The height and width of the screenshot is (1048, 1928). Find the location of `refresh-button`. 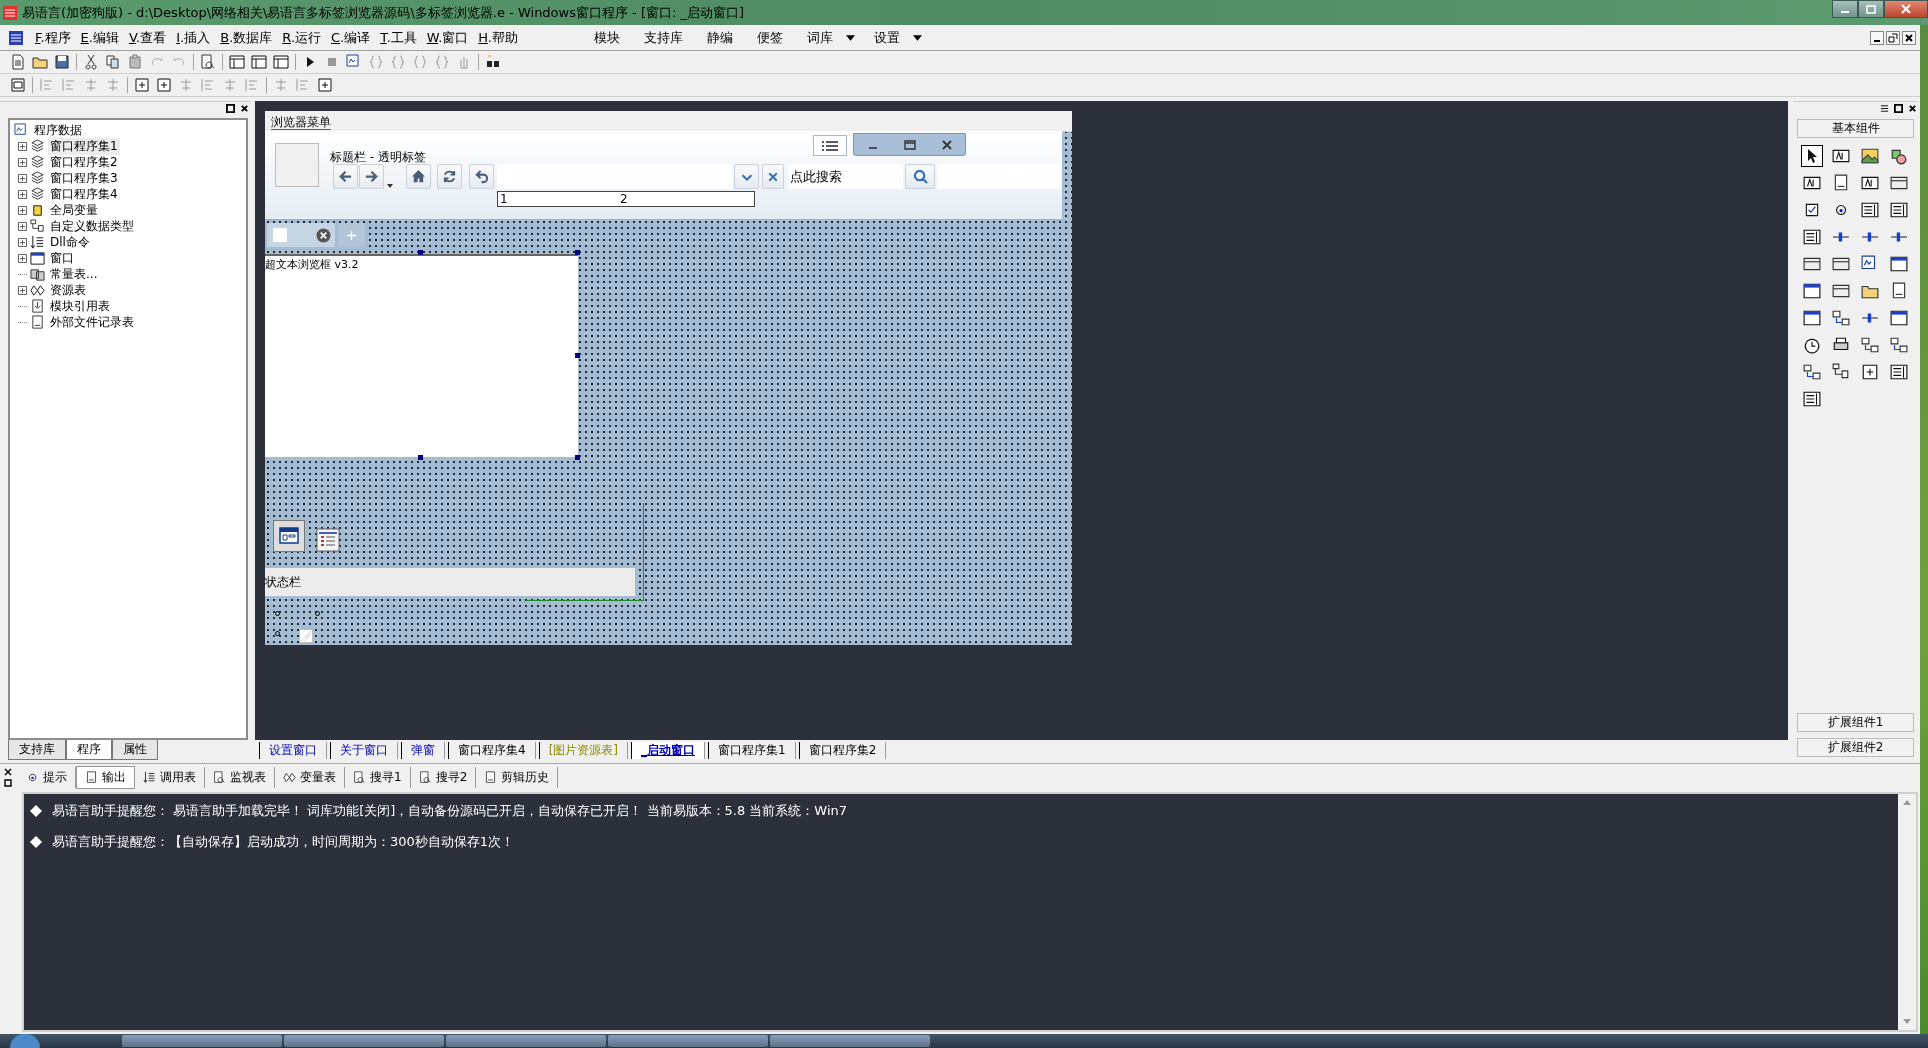

refresh-button is located at coordinates (449, 176).